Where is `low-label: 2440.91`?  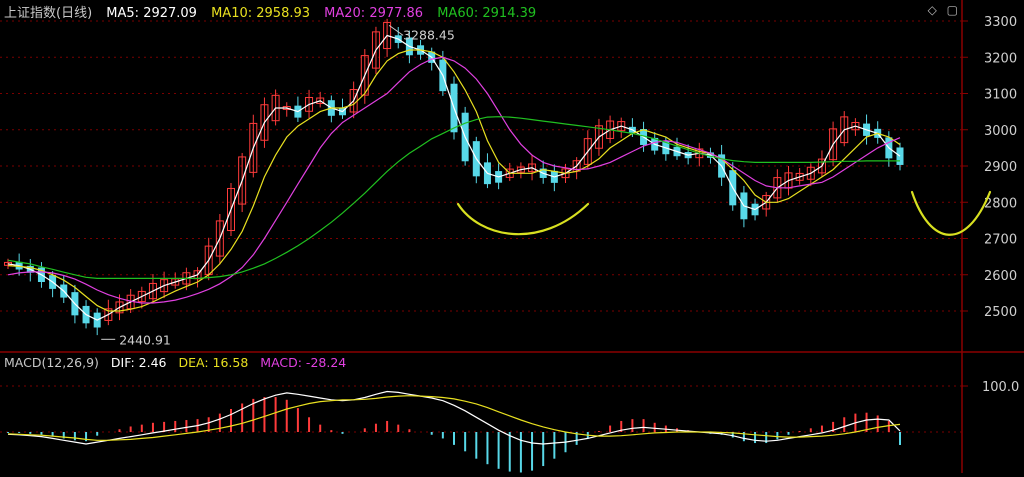 low-label: 2440.91 is located at coordinates (145, 339).